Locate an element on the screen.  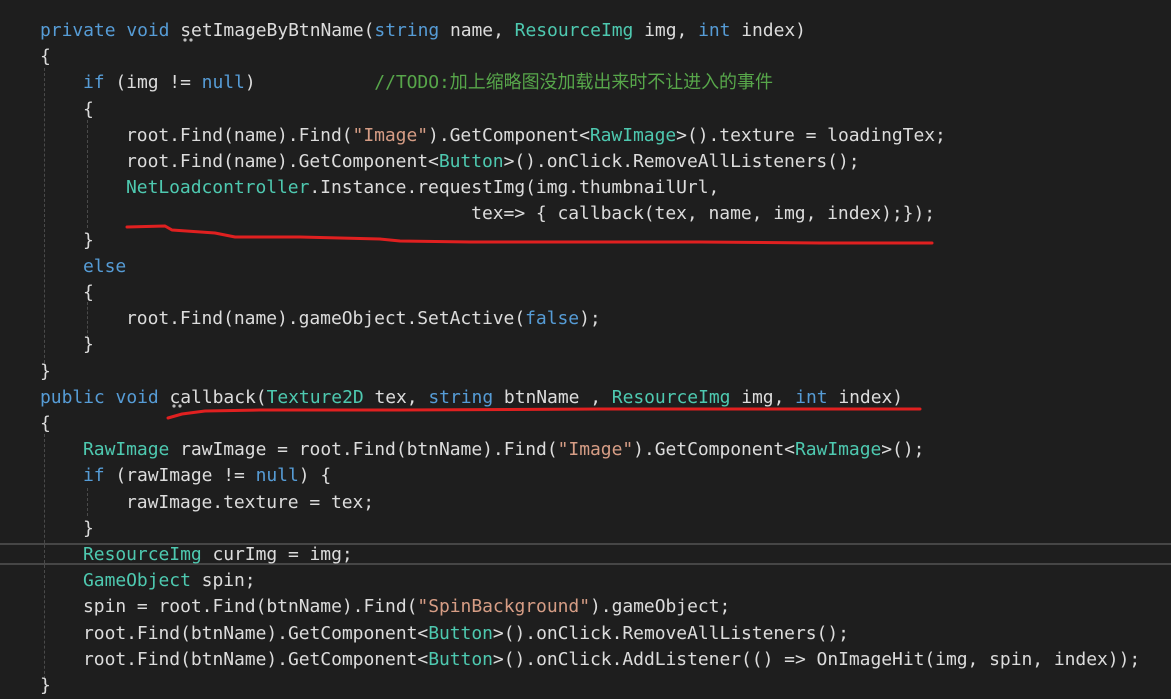
code-token: else is located at coordinates (105, 266).